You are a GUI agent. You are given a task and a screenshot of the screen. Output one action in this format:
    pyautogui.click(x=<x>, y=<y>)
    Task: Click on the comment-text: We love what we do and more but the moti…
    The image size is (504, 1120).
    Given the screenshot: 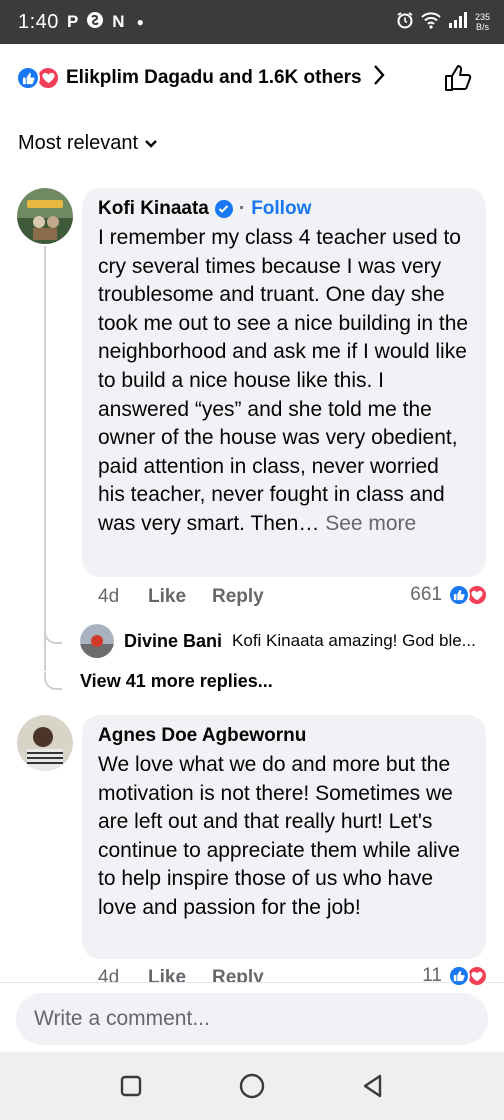 What is the action you would take?
    pyautogui.click(x=284, y=837)
    